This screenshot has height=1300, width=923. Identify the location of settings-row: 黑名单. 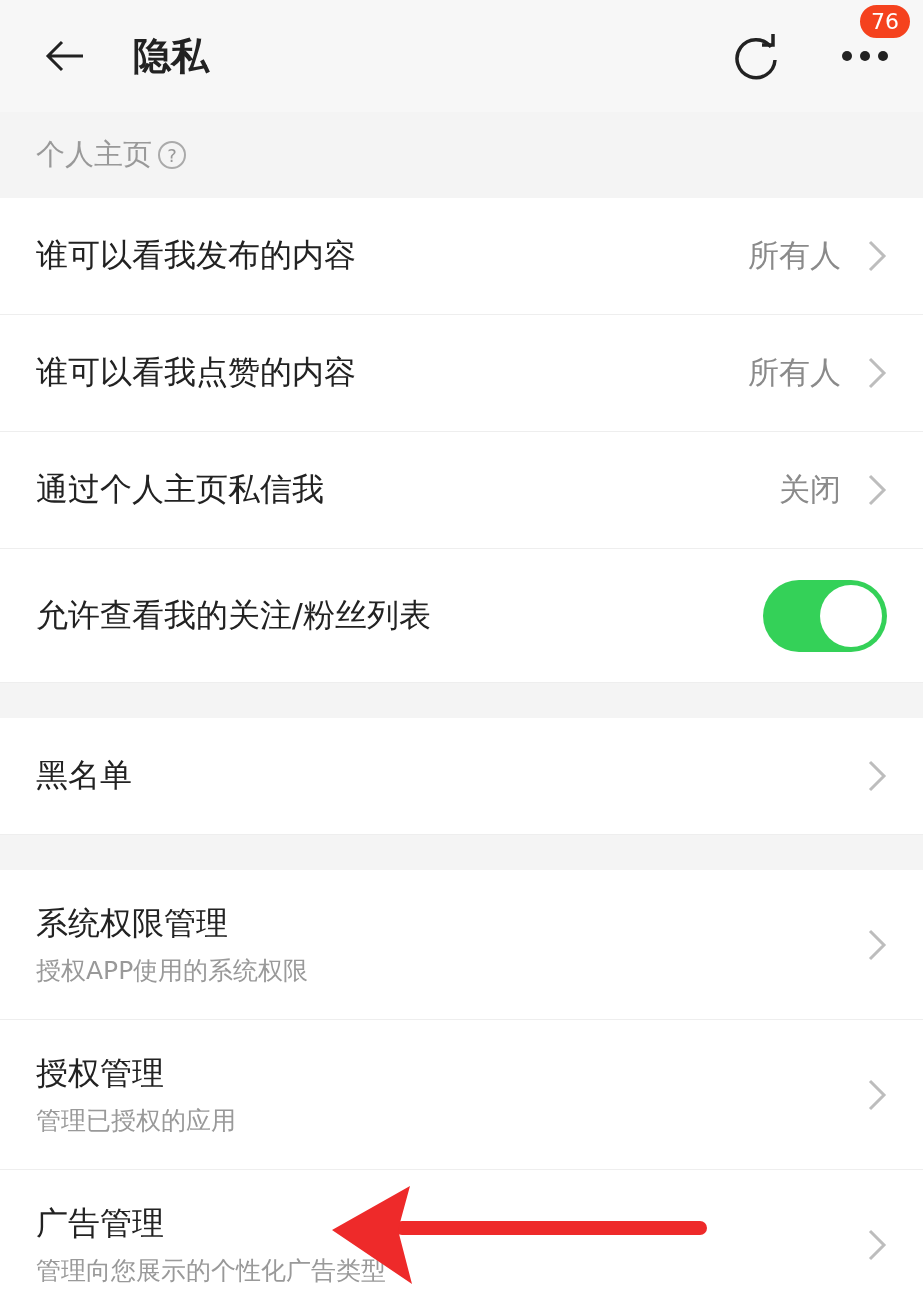
(461, 776).